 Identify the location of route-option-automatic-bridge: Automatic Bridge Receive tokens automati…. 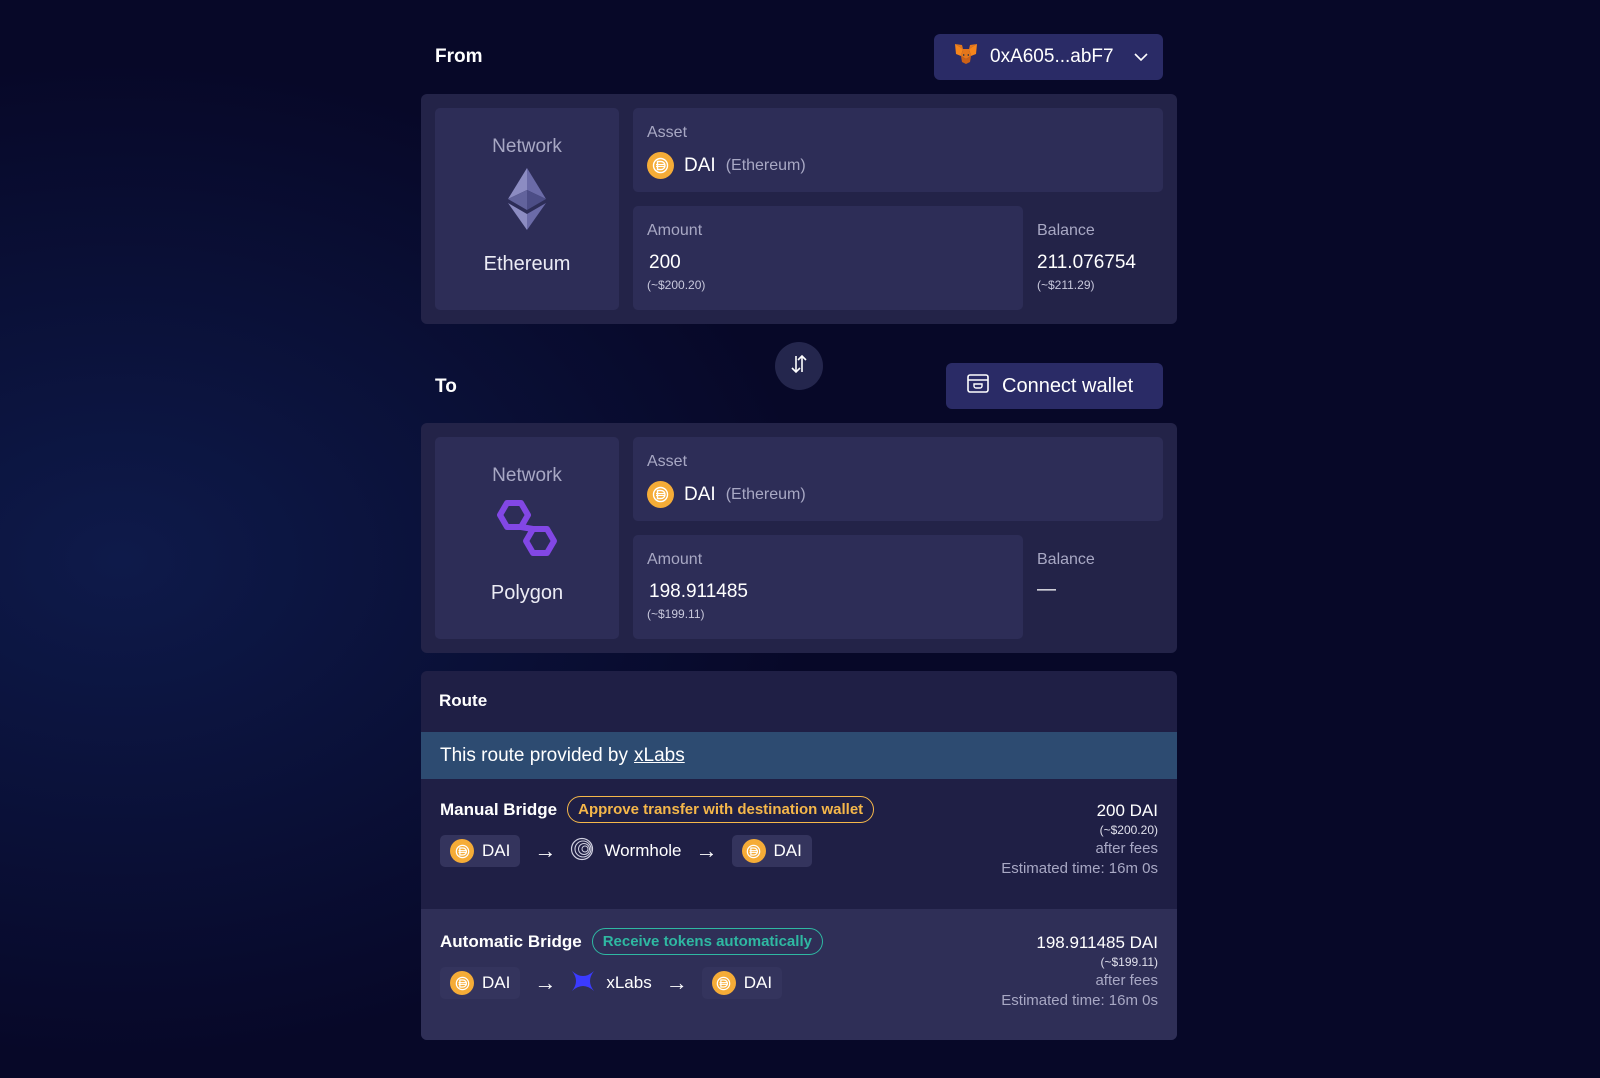
(799, 974).